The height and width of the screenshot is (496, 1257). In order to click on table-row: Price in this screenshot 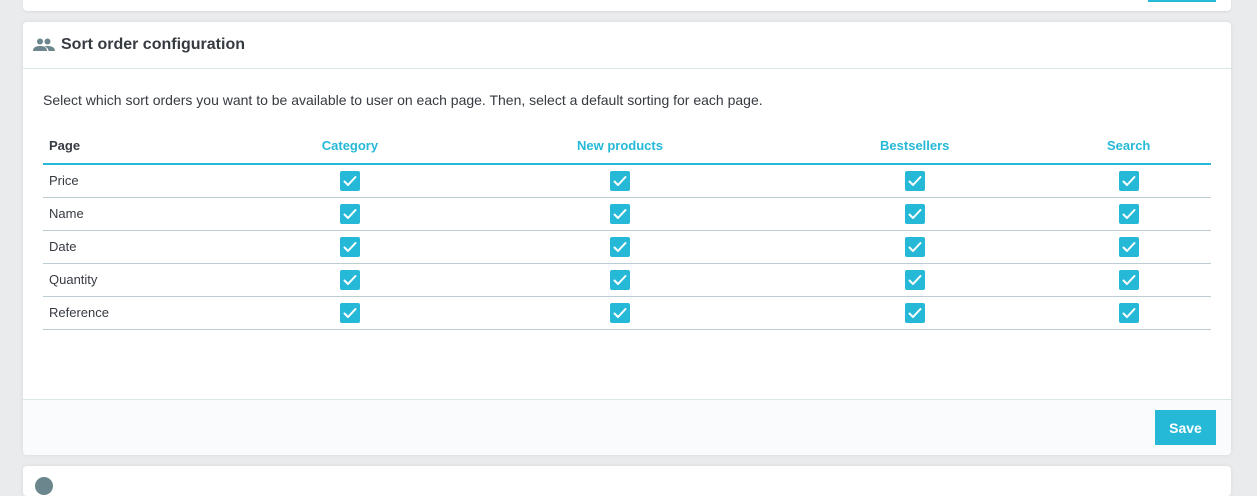, I will do `click(627, 181)`.